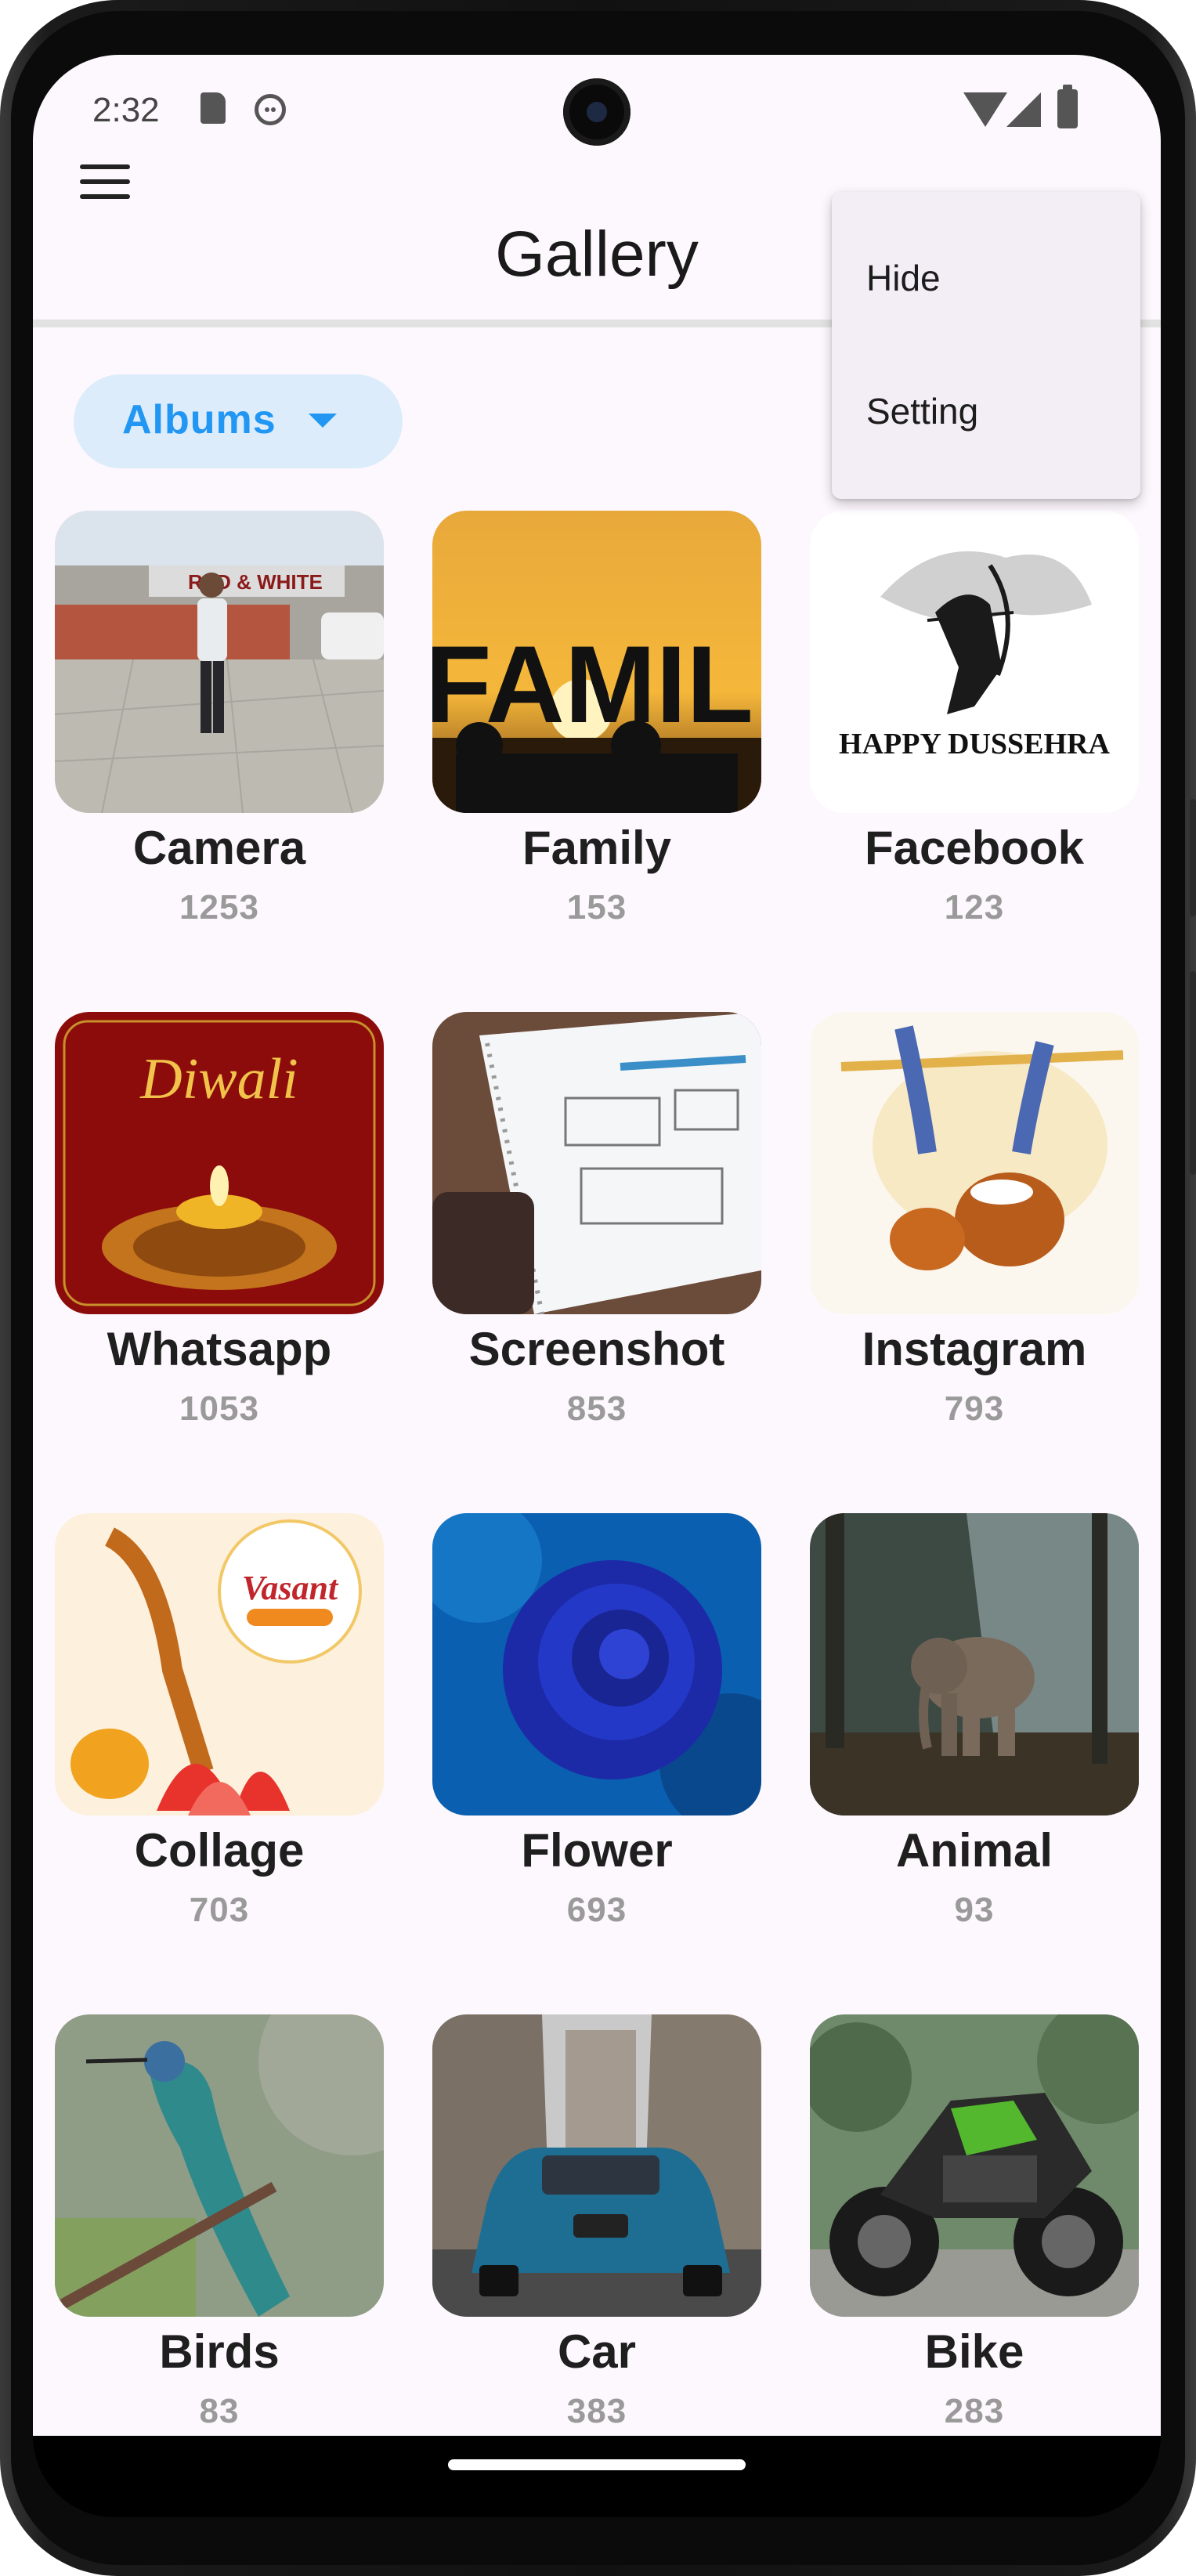 Image resolution: width=1196 pixels, height=2576 pixels. I want to click on power-button, so click(1193, 1073).